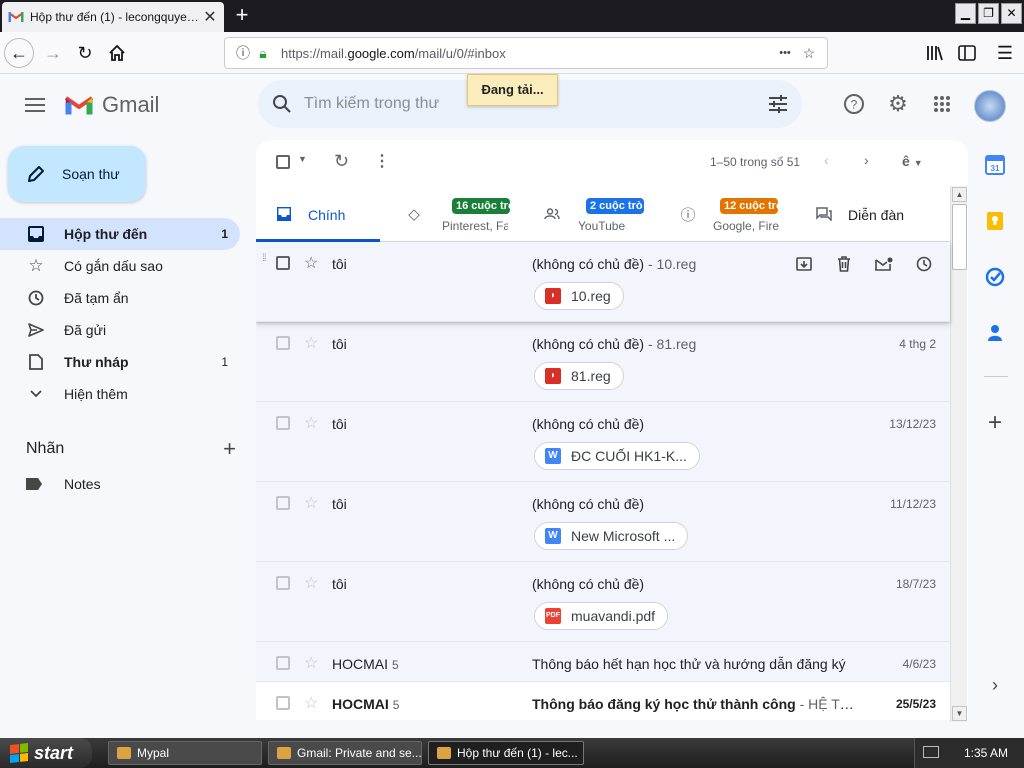 Image resolution: width=1024 pixels, height=768 pixels. I want to click on keep-icon, so click(995, 221).